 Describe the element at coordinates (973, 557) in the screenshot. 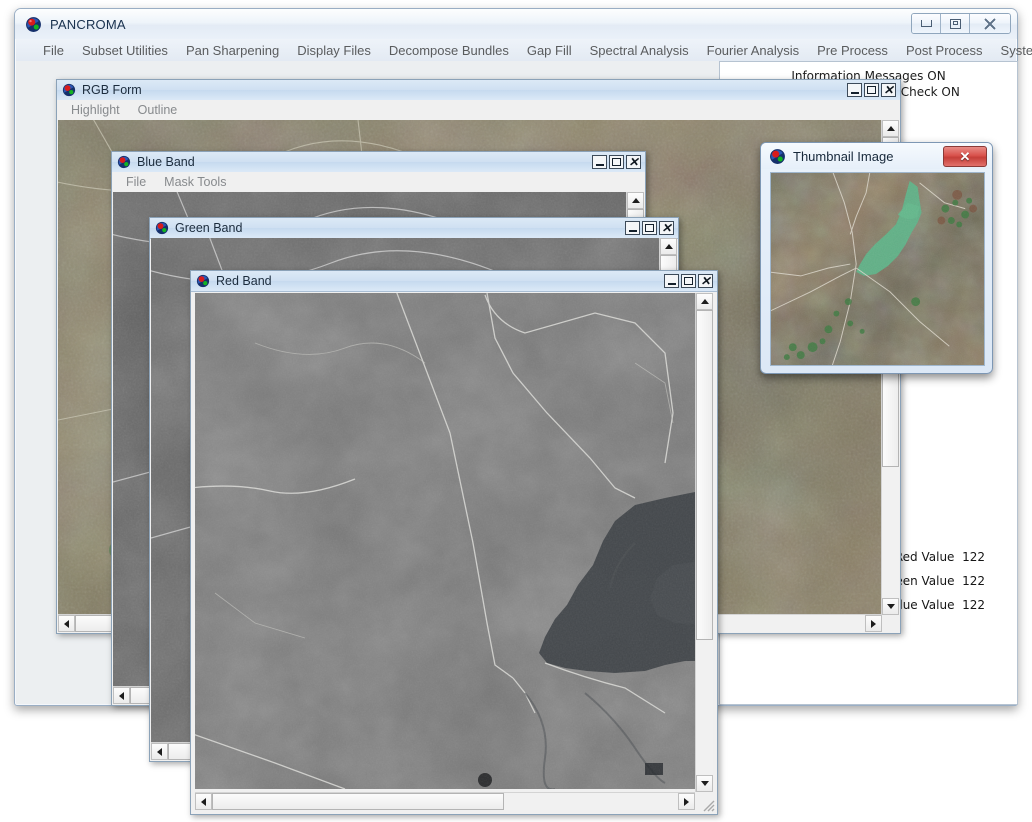

I see `red-value-number: 122` at that location.